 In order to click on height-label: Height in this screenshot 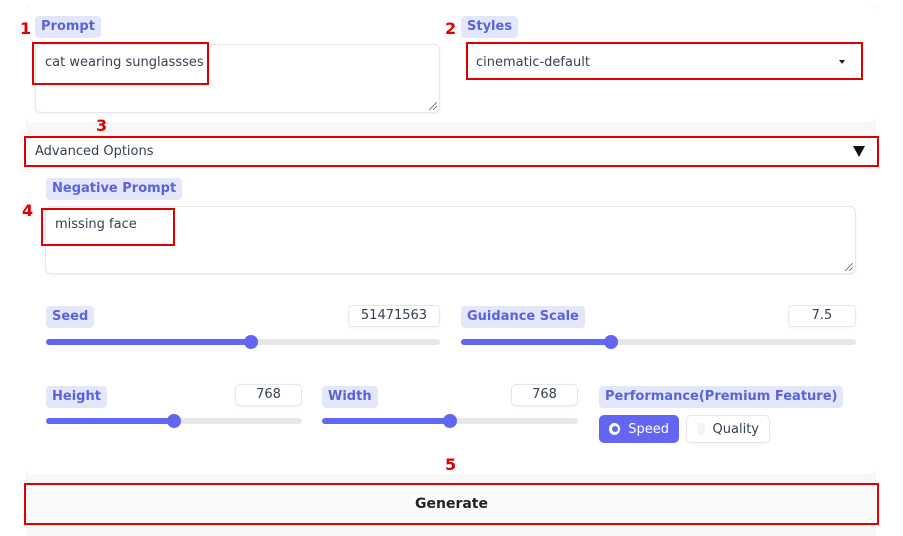, I will do `click(76, 397)`.